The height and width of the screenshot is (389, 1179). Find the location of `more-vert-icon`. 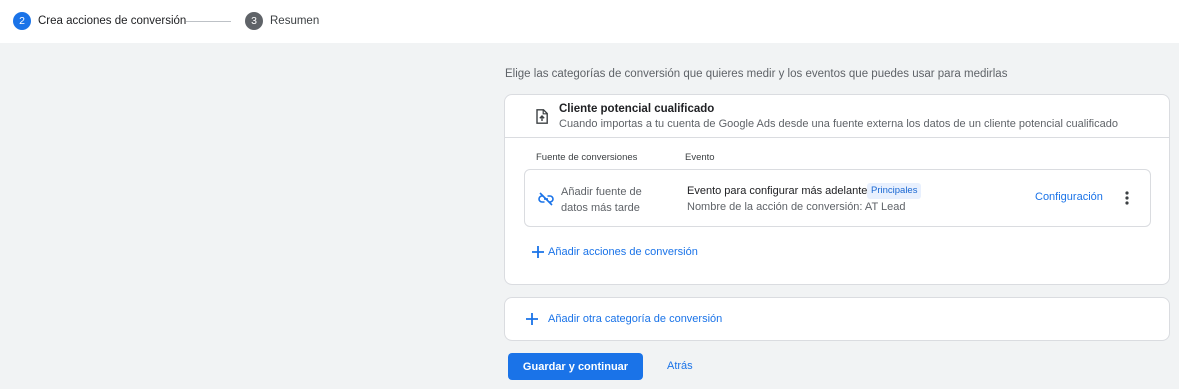

more-vert-icon is located at coordinates (1127, 198).